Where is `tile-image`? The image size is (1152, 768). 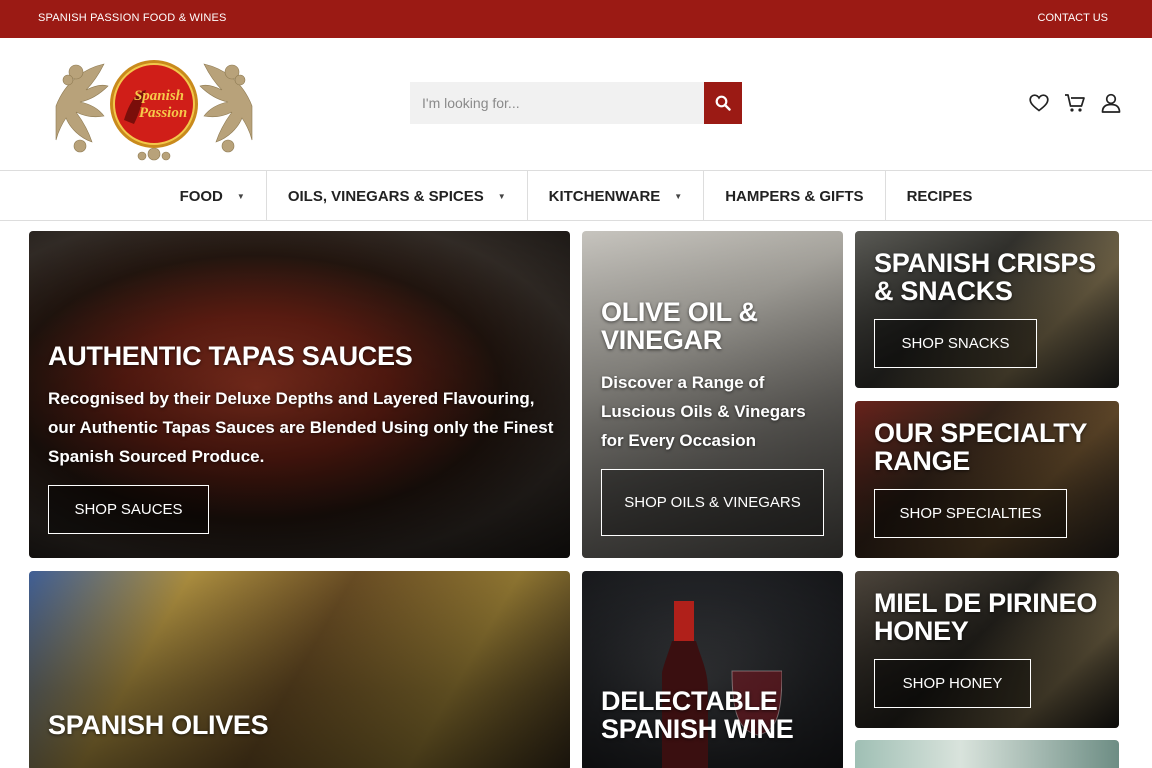 tile-image is located at coordinates (987, 754).